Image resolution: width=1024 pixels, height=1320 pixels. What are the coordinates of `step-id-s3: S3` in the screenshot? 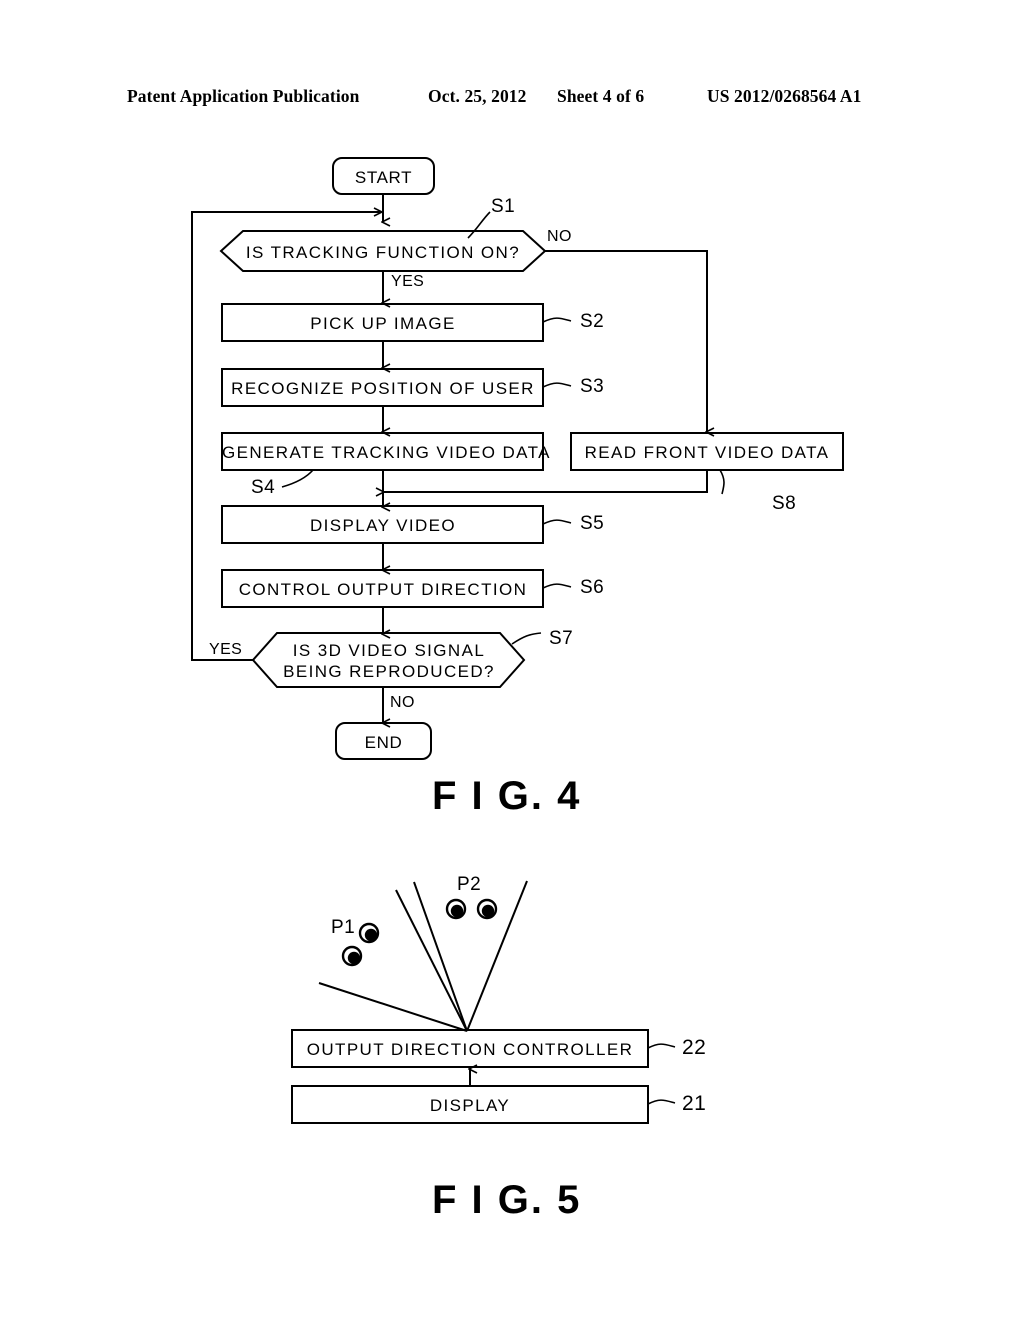 It's located at (592, 386).